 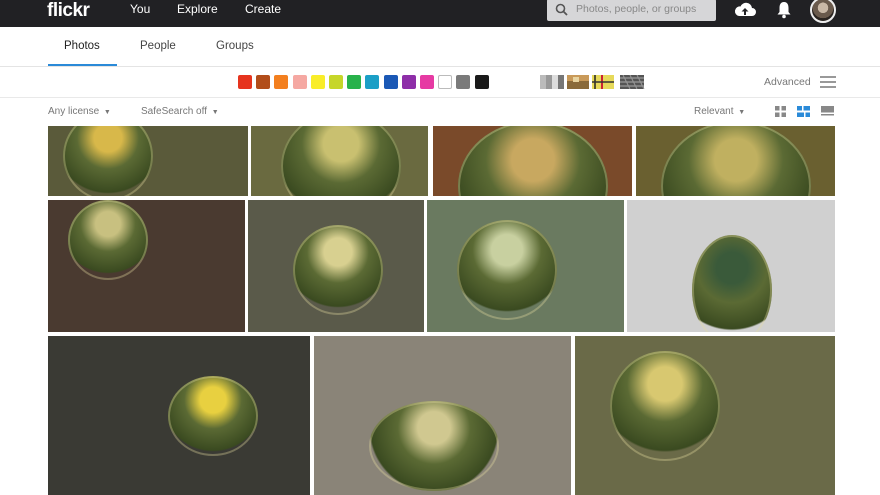 I want to click on grid-view-icon, so click(x=780, y=111).